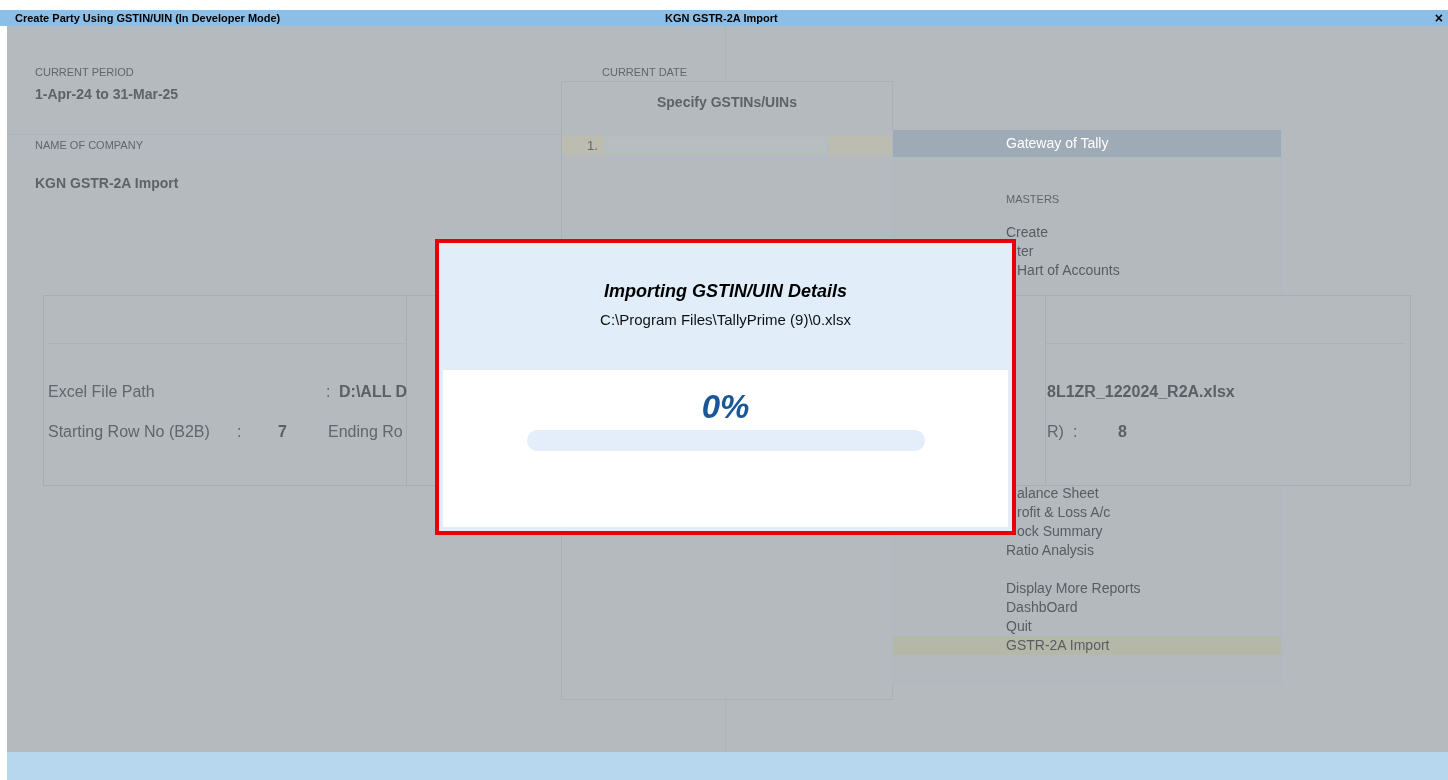 Image resolution: width=1448 pixels, height=780 pixels. Describe the element at coordinates (84, 72) in the screenshot. I see `current-period-label: CURRENT PERIOD` at that location.